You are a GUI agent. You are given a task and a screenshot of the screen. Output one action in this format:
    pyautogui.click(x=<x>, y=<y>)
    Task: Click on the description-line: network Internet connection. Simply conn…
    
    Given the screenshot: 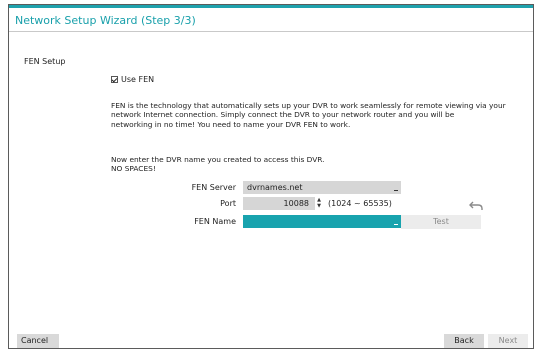 What is the action you would take?
    pyautogui.click(x=283, y=115)
    